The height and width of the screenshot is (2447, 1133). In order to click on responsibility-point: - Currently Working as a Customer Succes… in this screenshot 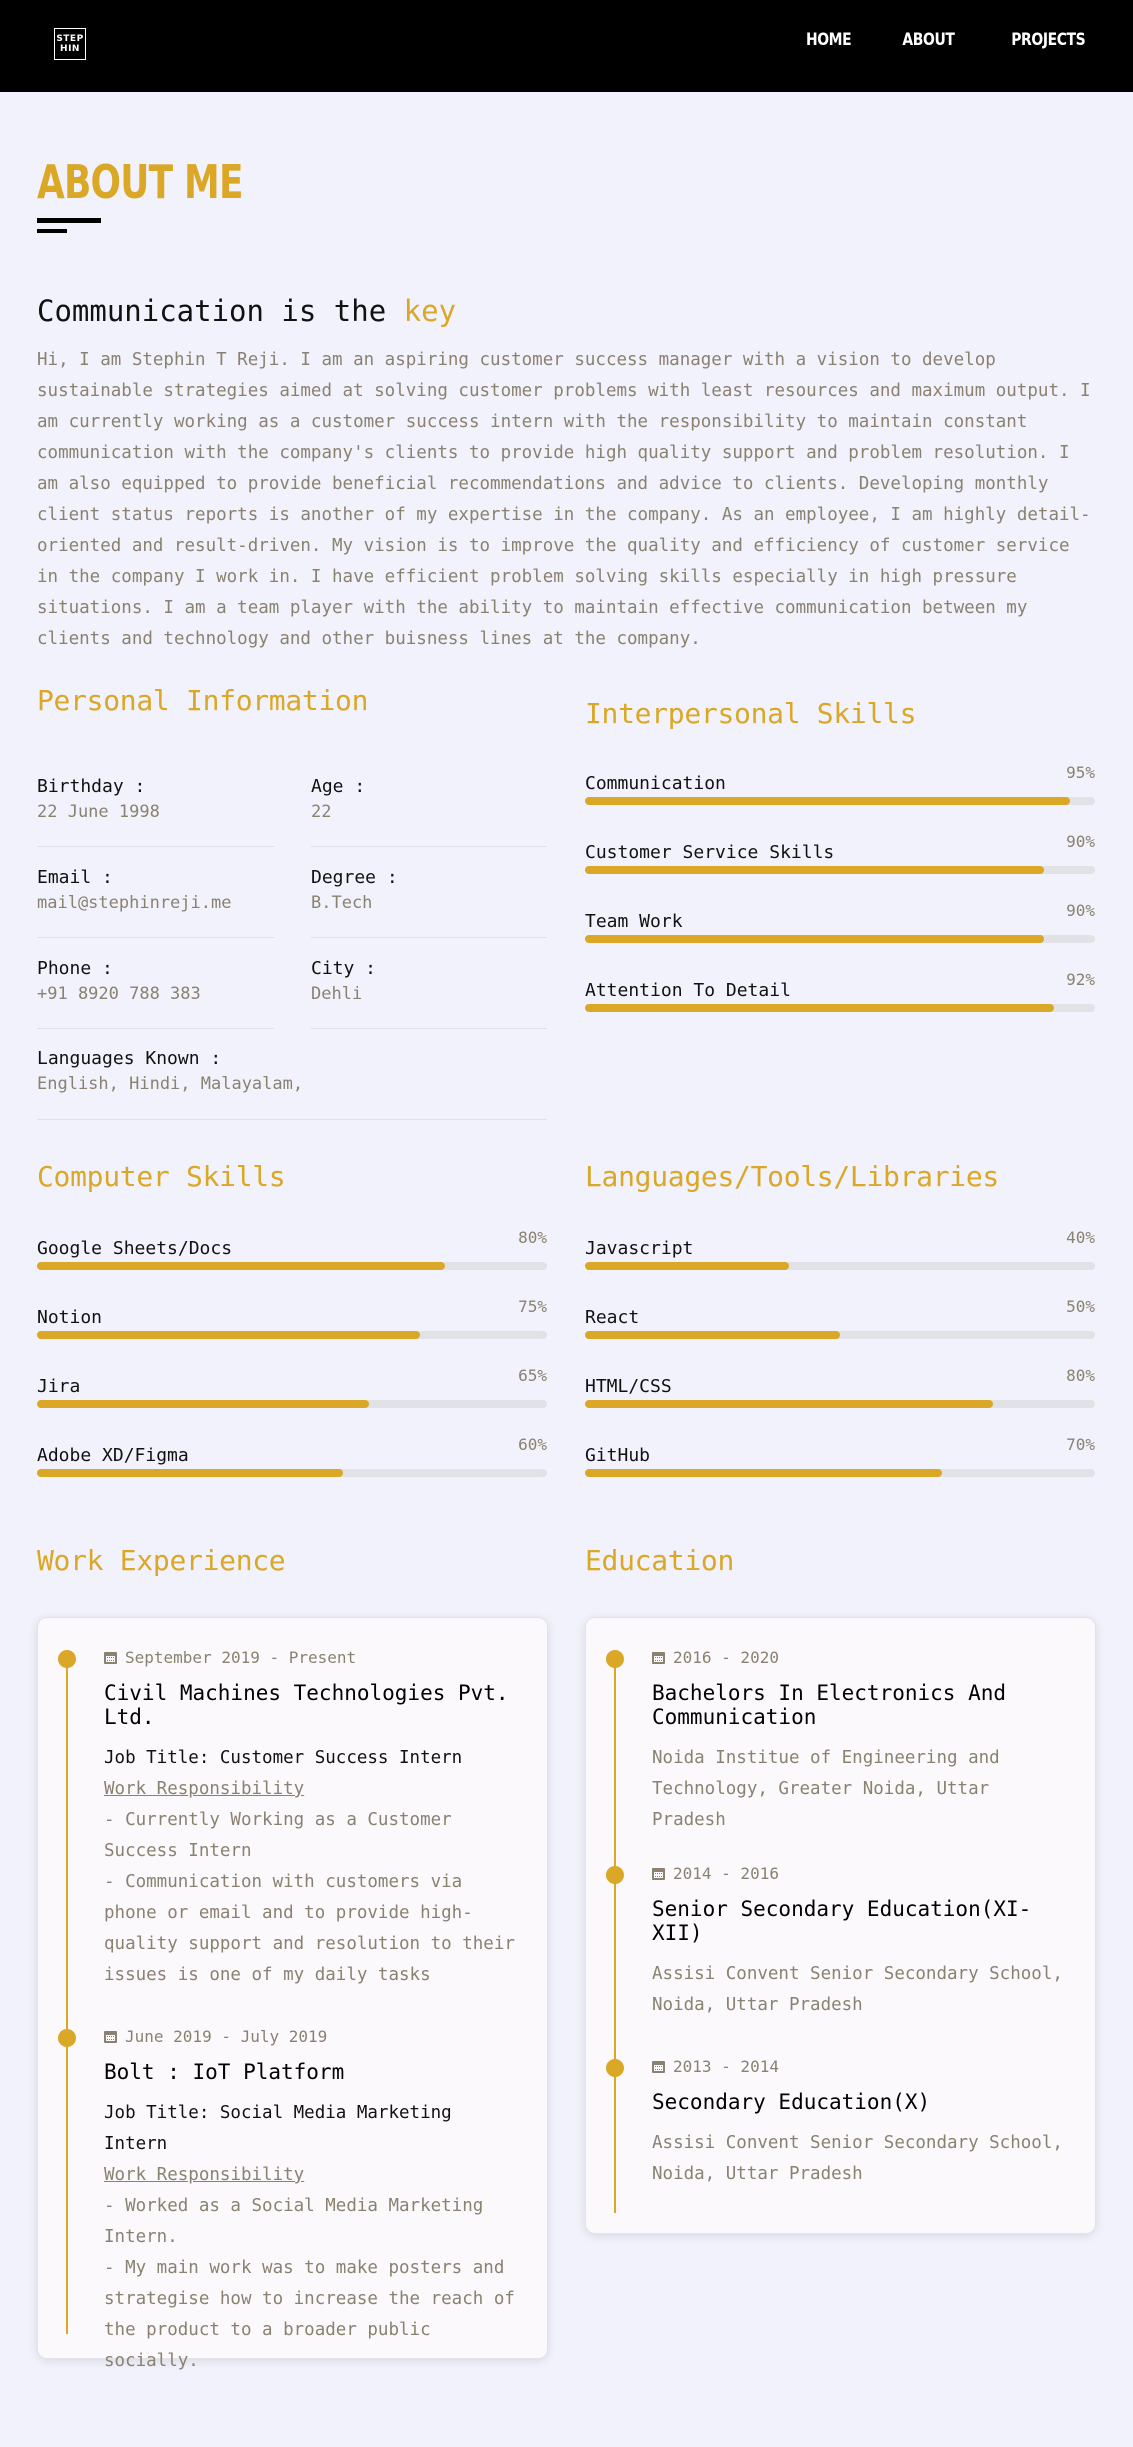, I will do `click(278, 1835)`.